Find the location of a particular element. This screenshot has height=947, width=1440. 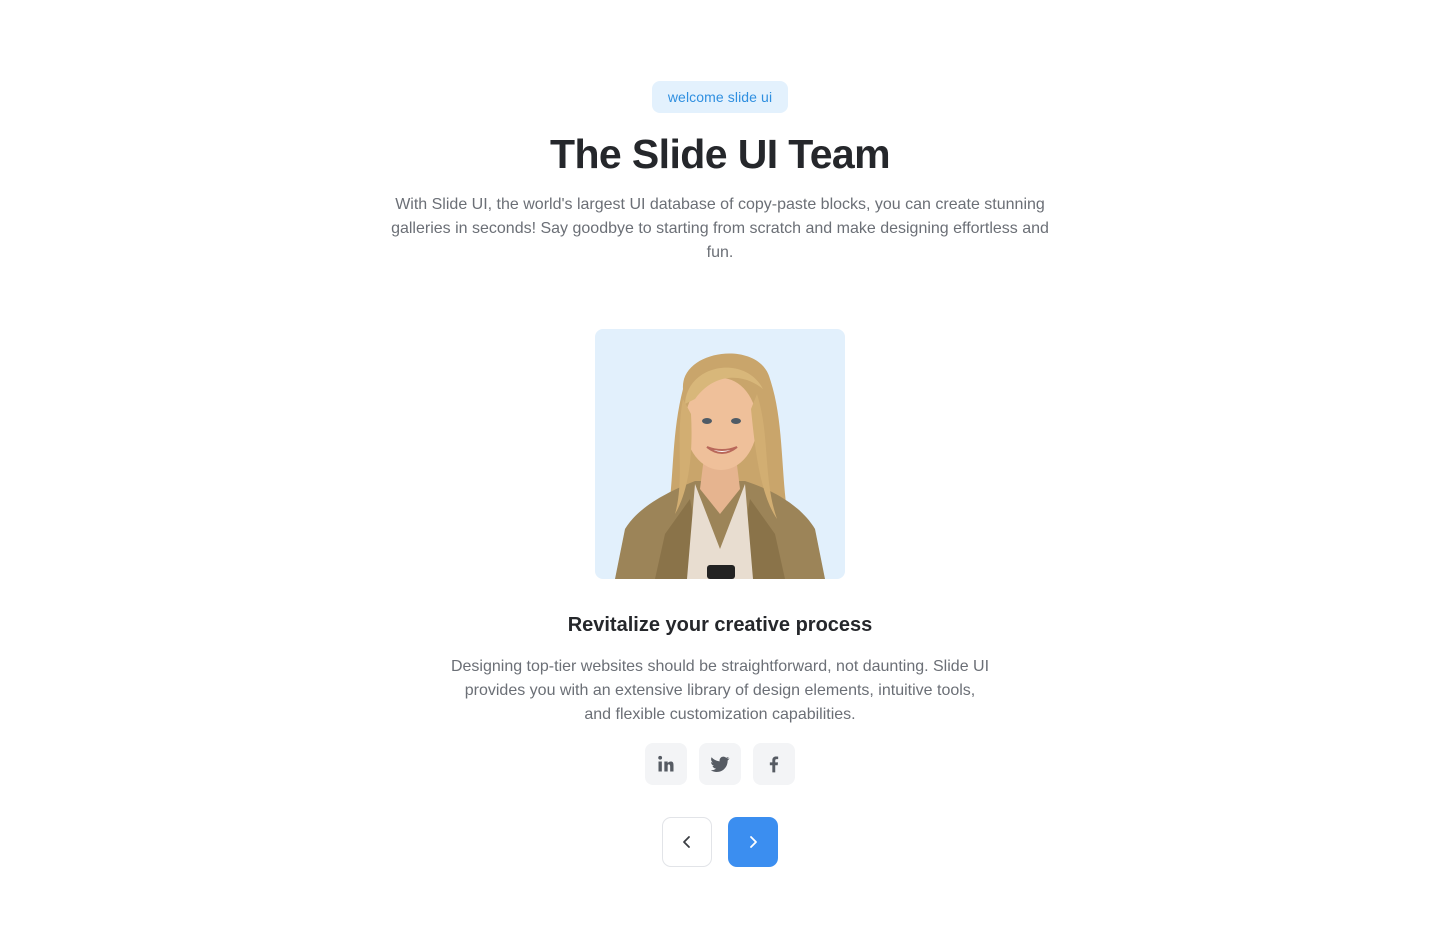

linkedin-icon is located at coordinates (666, 763).